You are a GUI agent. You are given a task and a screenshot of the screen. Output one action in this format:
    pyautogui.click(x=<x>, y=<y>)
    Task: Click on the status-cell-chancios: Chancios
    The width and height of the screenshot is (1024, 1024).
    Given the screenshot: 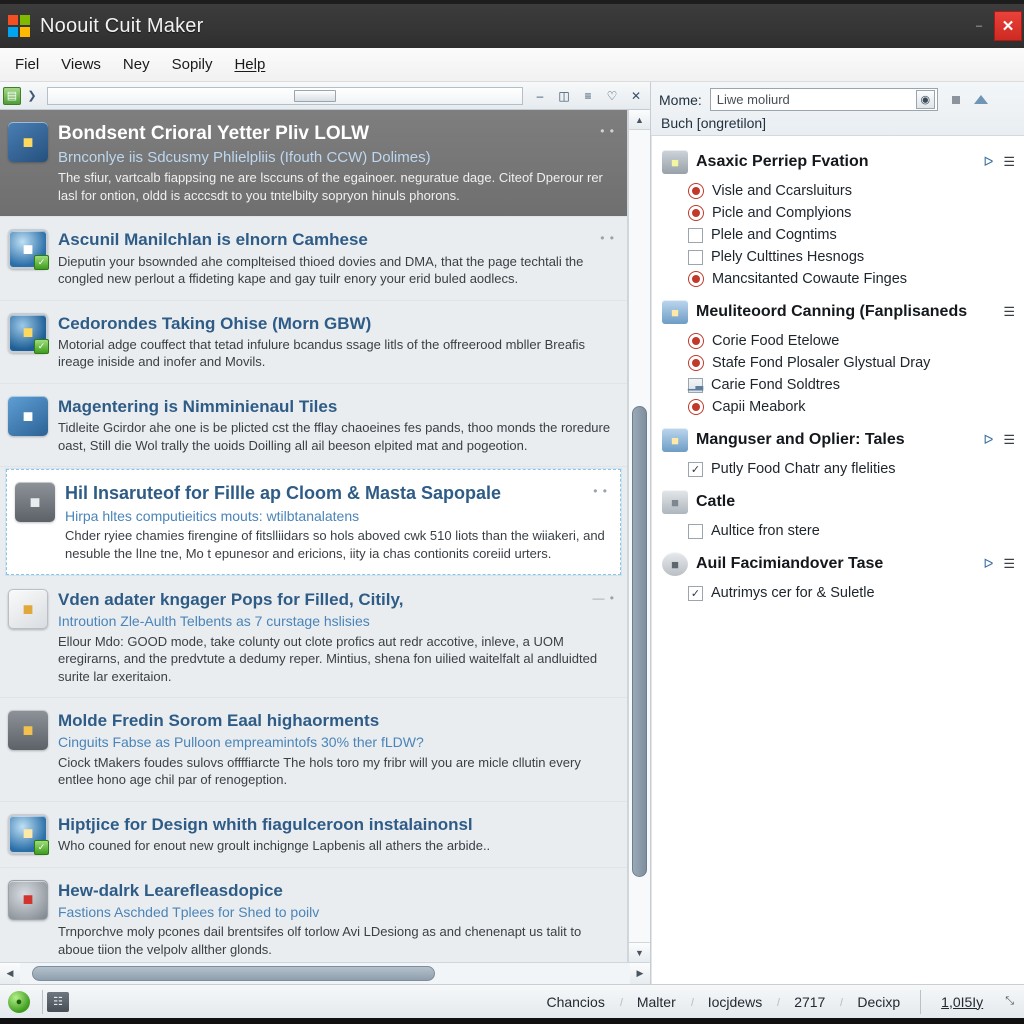 What is the action you would take?
    pyautogui.click(x=575, y=1002)
    